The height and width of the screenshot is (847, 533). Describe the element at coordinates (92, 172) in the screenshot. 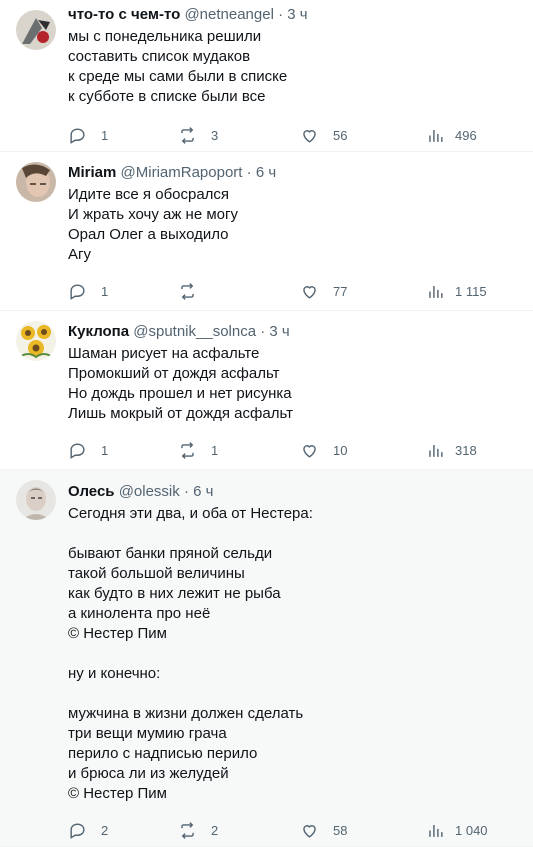

I see `author-name: Miriam` at that location.